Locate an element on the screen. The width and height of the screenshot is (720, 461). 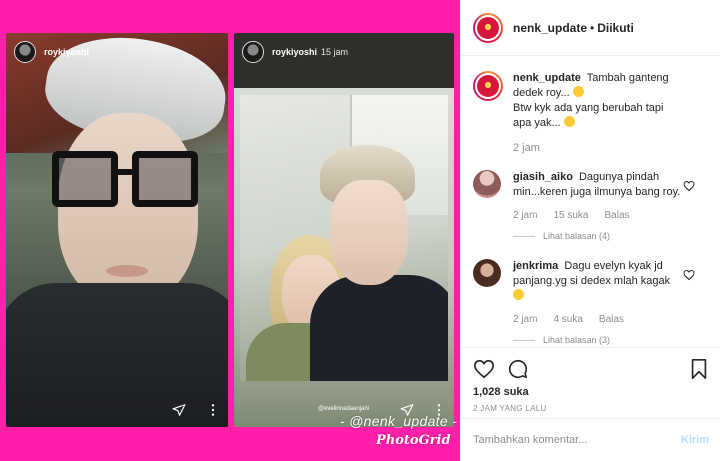
story-username: roykiyoshi 15 jam is located at coordinates (310, 52).